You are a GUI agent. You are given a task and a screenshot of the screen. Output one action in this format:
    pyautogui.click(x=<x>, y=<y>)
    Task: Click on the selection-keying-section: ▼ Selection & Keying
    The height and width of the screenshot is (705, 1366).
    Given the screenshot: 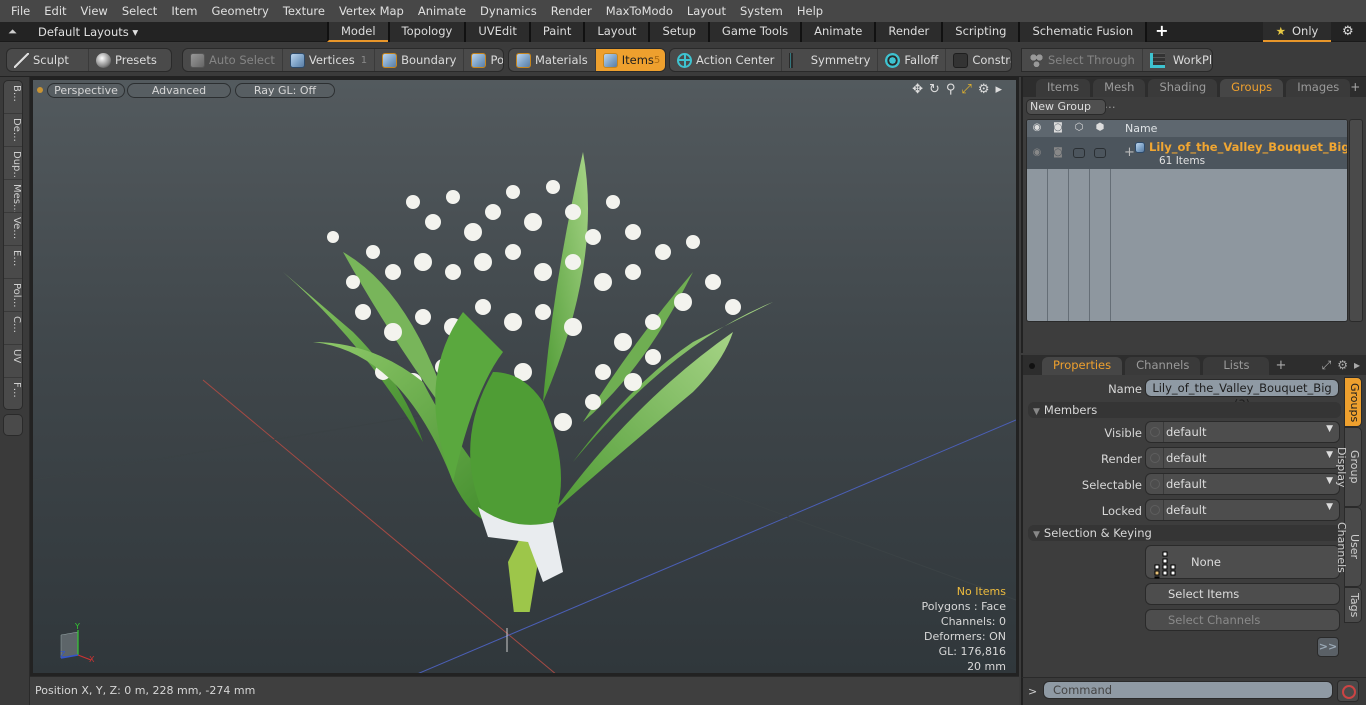 What is the action you would take?
    pyautogui.click(x=1184, y=533)
    